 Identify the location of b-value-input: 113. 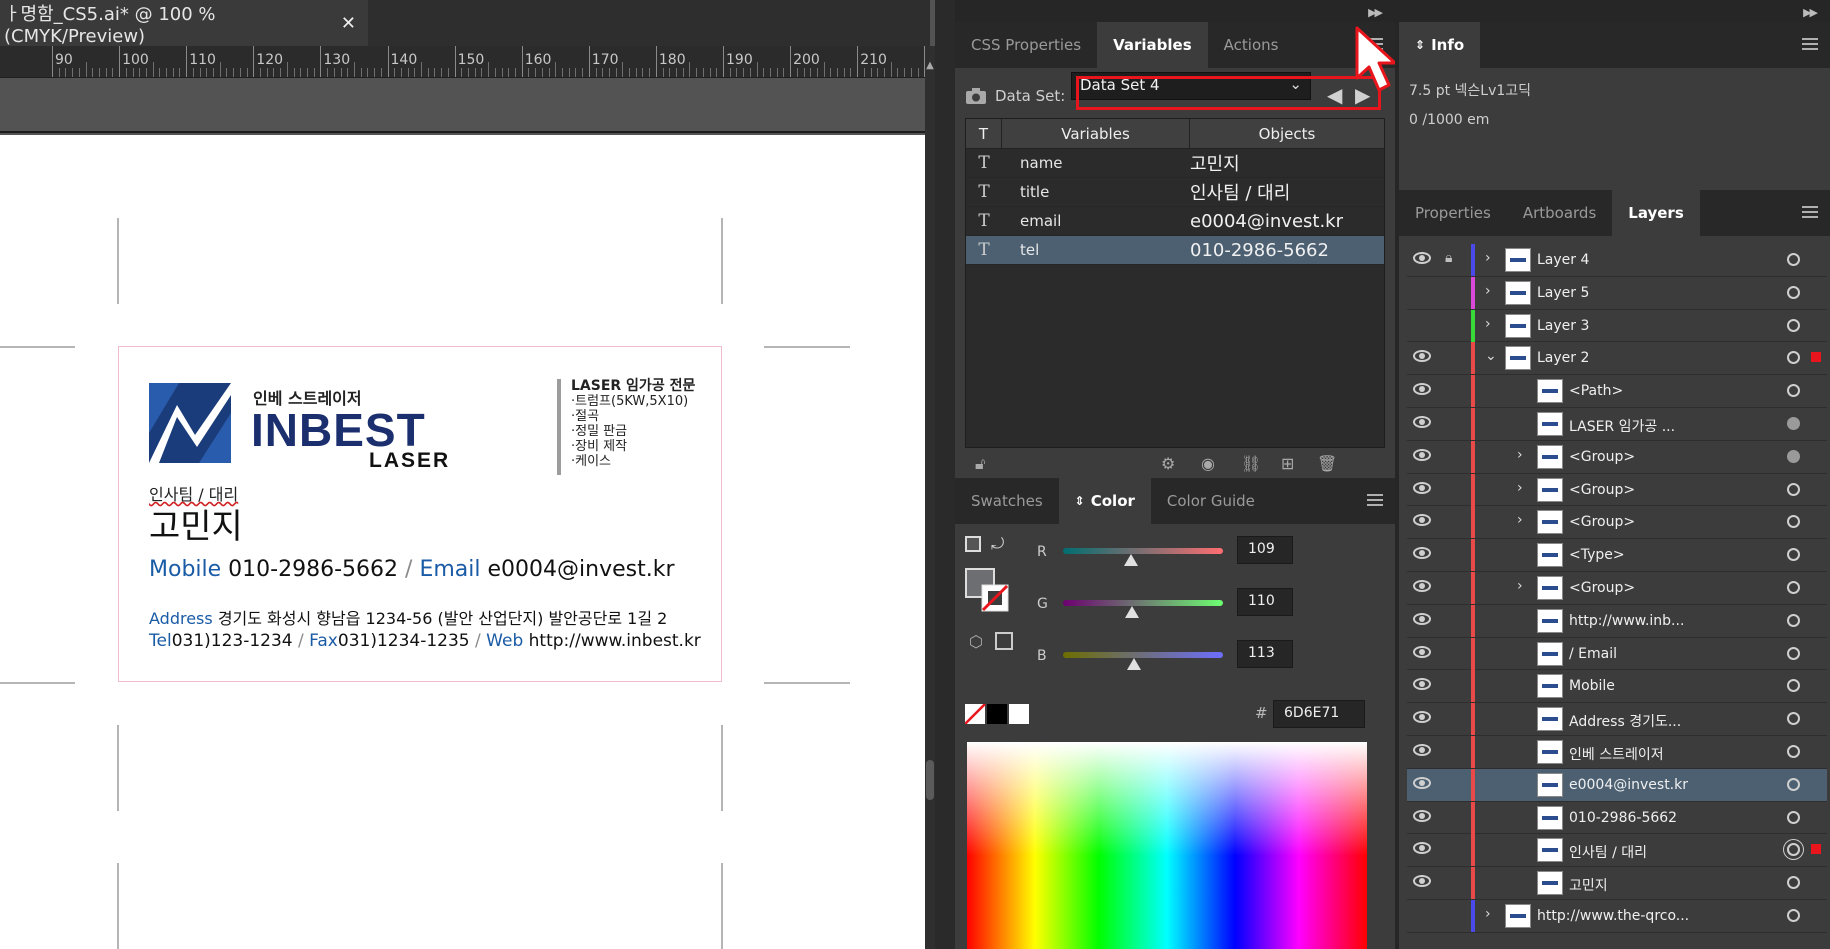
(1265, 654).